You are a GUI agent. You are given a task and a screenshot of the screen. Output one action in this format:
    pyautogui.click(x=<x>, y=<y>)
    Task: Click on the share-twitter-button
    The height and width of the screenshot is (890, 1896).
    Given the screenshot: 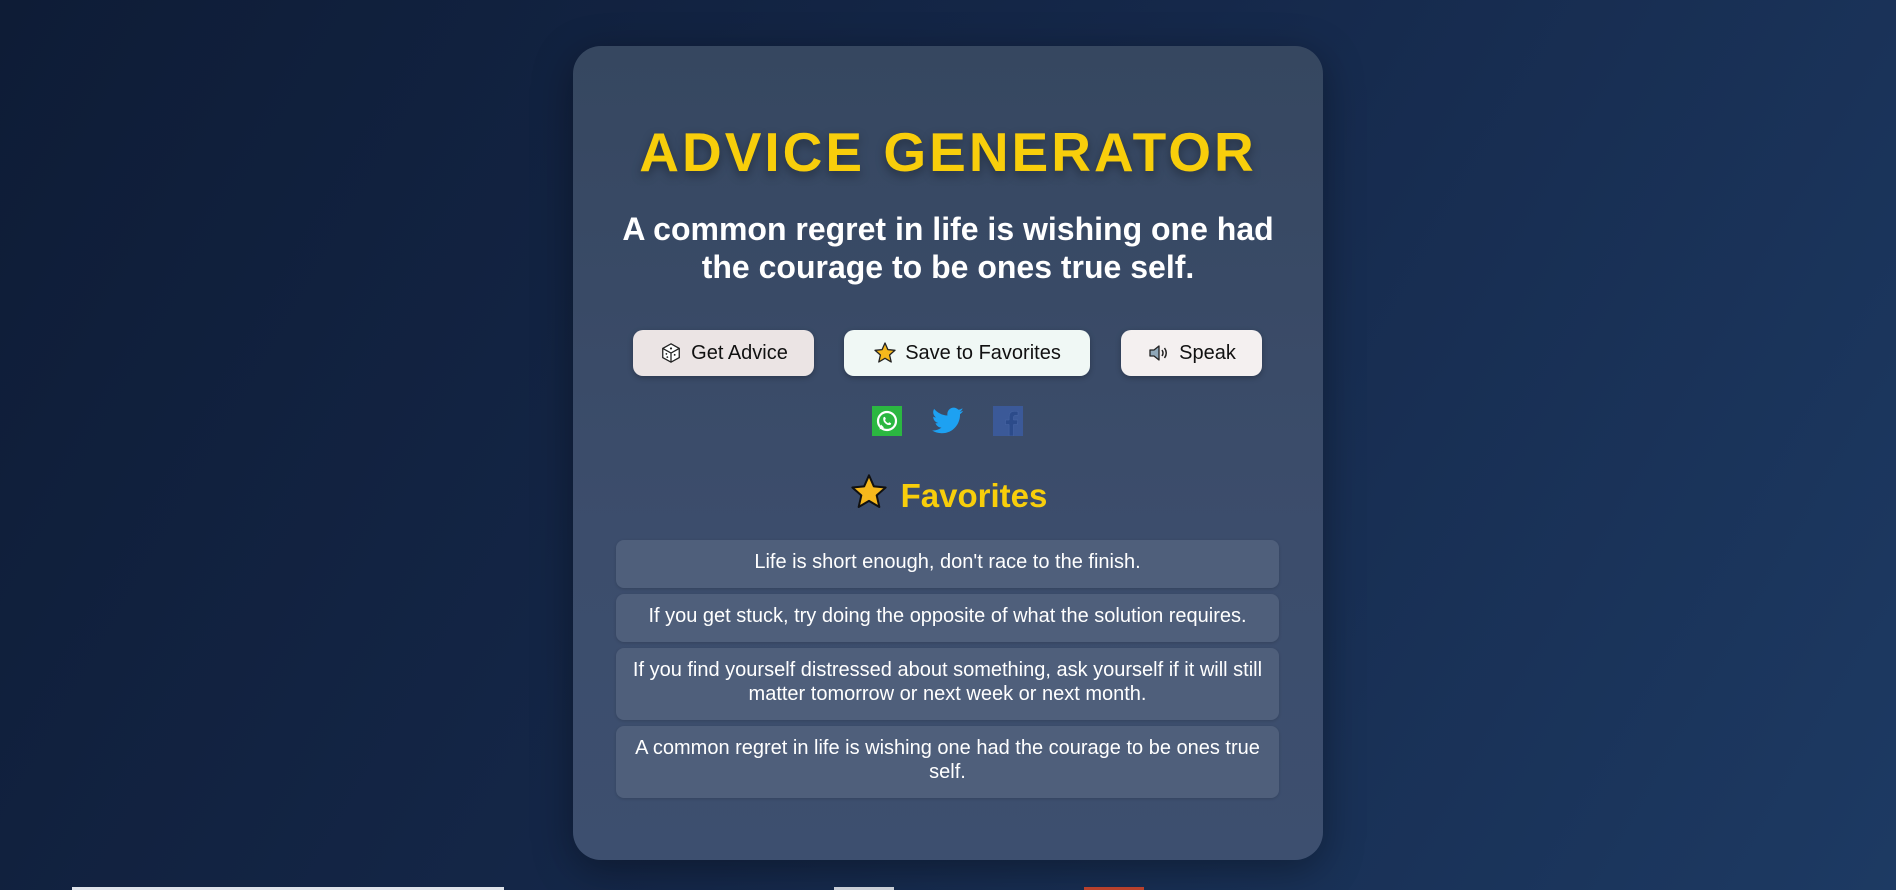 What is the action you would take?
    pyautogui.click(x=948, y=421)
    